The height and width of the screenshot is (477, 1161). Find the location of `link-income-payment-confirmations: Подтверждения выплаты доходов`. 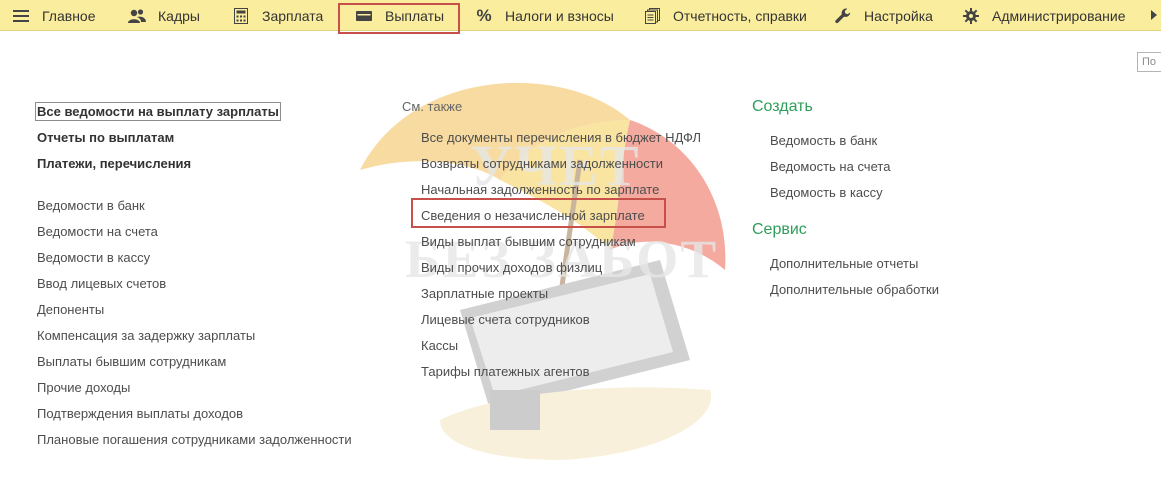

link-income-payment-confirmations: Подтверждения выплаты доходов is located at coordinates (140, 413).